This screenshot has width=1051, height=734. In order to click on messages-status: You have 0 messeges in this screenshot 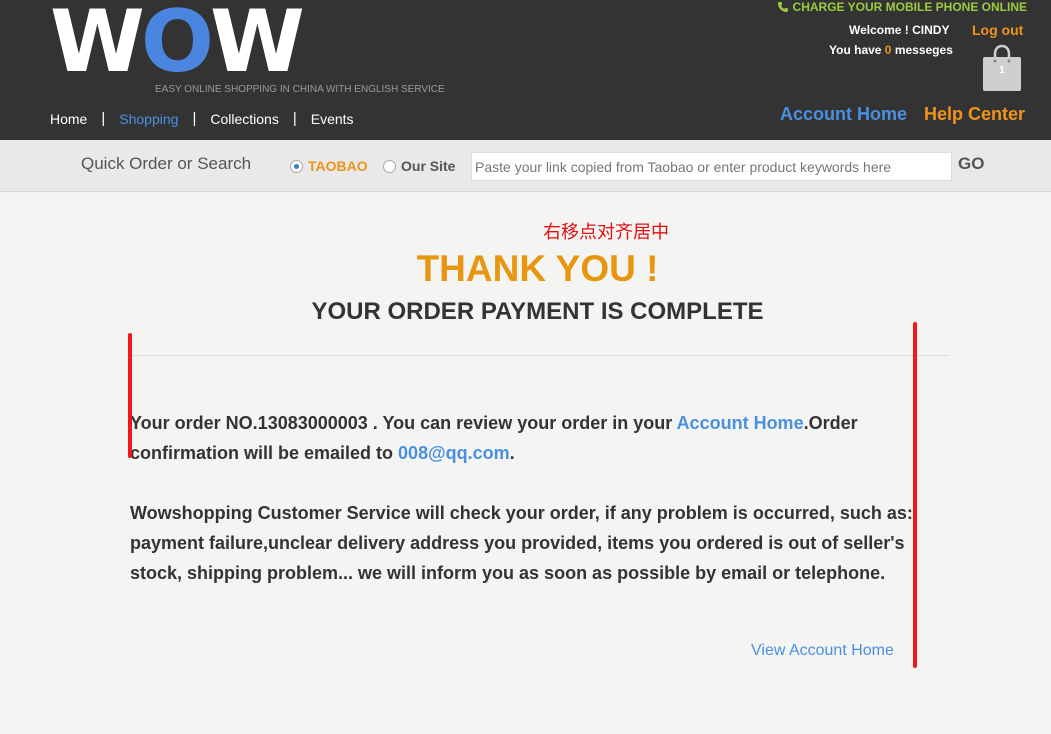, I will do `click(891, 50)`.